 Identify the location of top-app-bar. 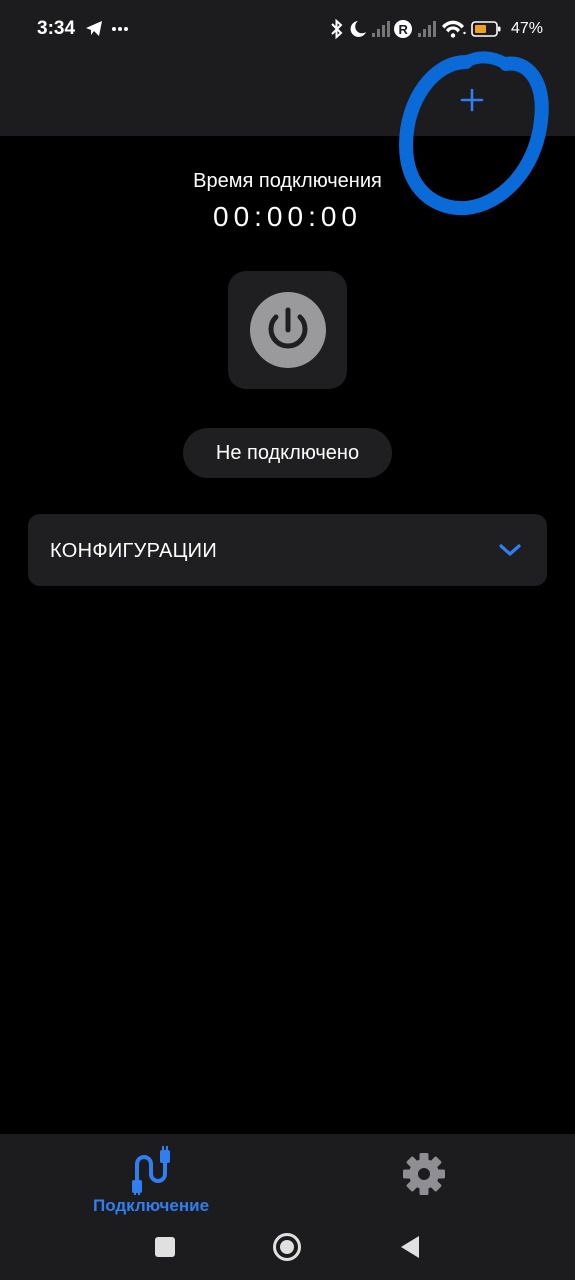
(287, 98).